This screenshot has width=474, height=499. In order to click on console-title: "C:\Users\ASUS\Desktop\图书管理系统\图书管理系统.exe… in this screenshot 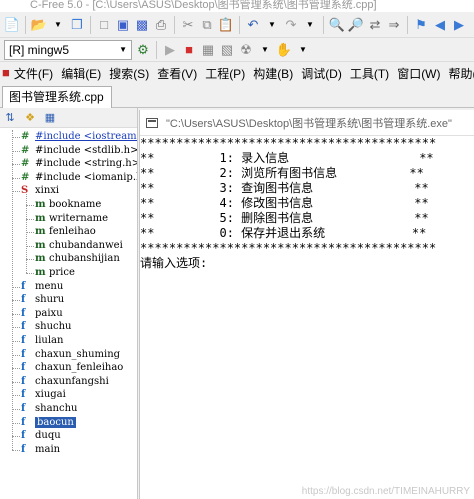, I will do `click(309, 123)`.